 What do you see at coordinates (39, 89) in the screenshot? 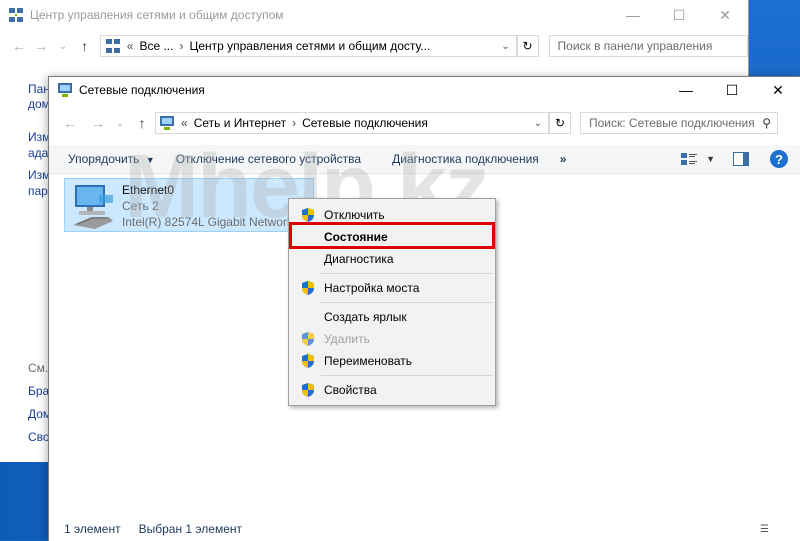
I see `sidebar-link: Пан` at bounding box center [39, 89].